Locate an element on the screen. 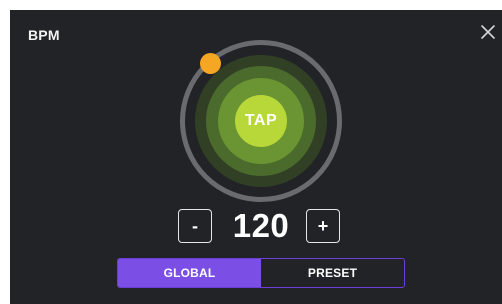 The width and height of the screenshot is (502, 304). increment-button: + is located at coordinates (323, 226).